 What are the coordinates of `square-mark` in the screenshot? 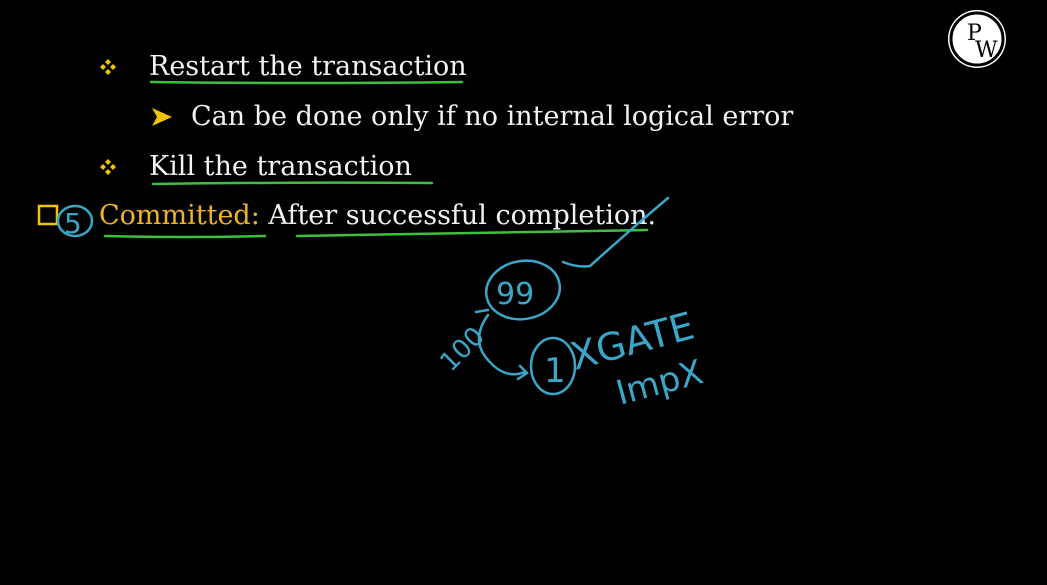 It's located at (48, 215).